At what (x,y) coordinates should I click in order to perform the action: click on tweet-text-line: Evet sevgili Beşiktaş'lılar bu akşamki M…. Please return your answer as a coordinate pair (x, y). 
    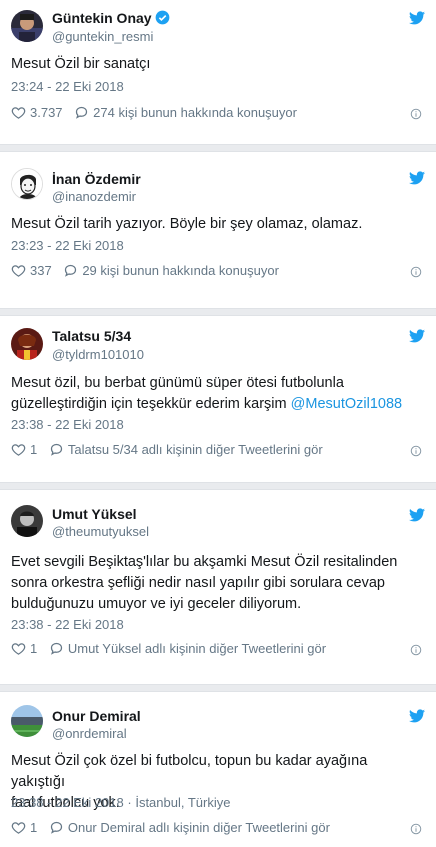
    Looking at the image, I should click on (204, 562).